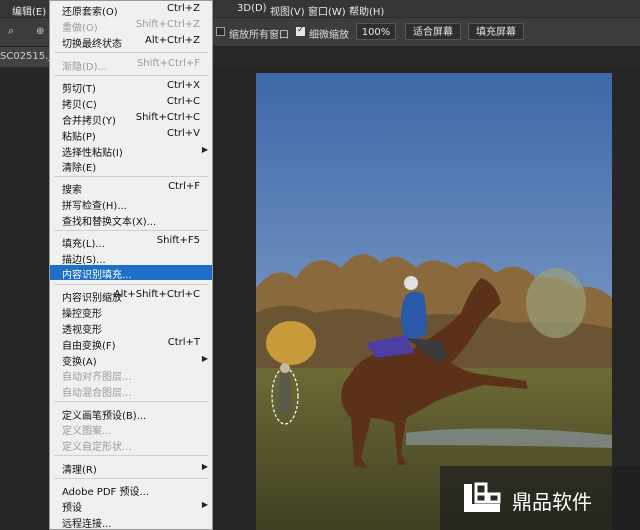 The height and width of the screenshot is (530, 640). What do you see at coordinates (552, 502) in the screenshot?
I see `watermark-text: 鼎品软件` at bounding box center [552, 502].